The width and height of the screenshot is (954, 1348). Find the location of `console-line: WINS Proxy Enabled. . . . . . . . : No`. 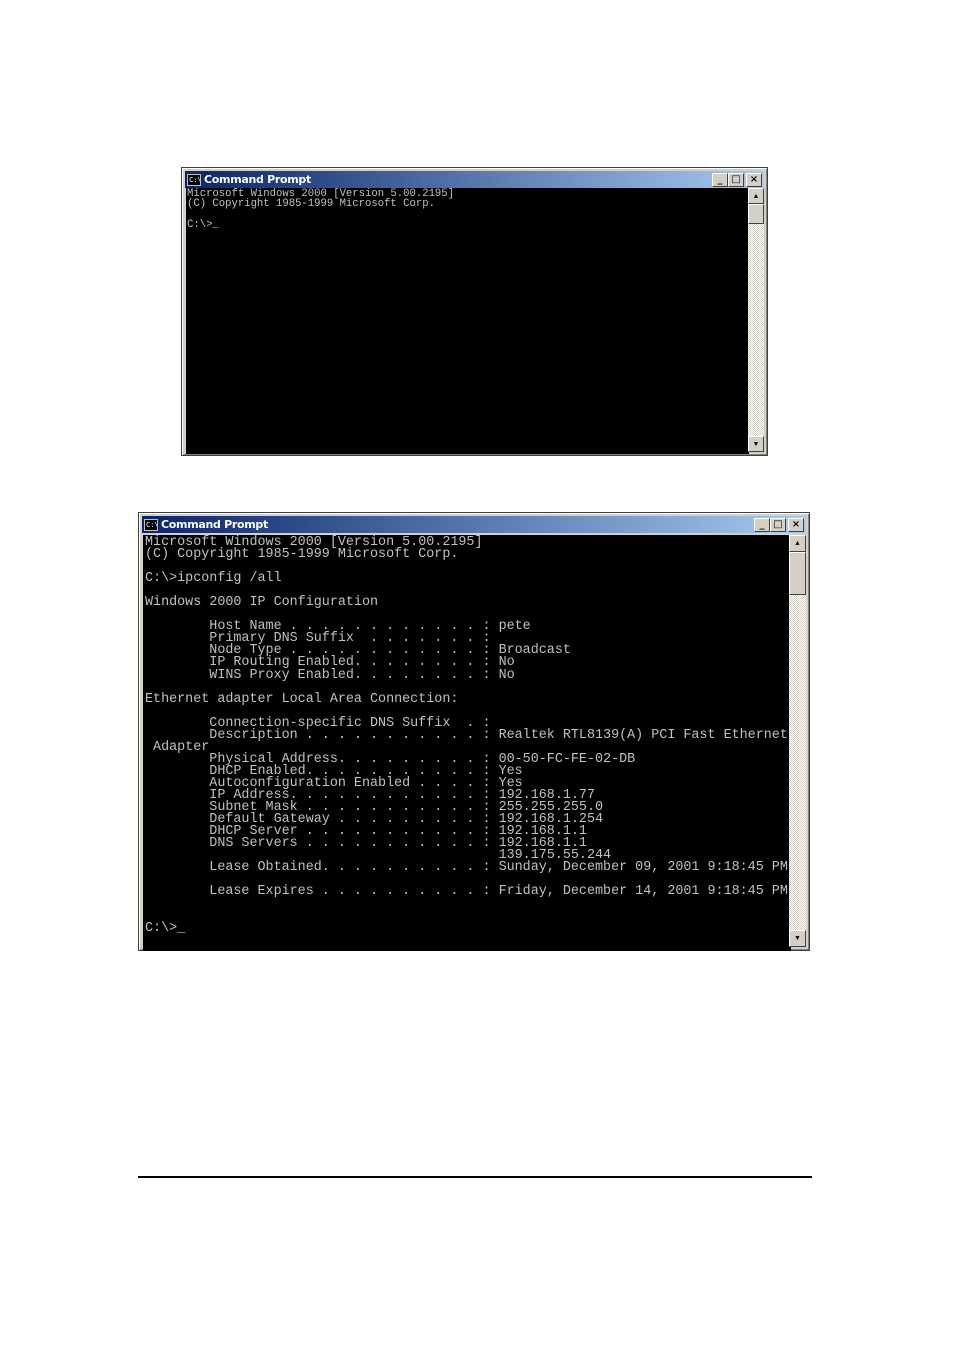

console-line: WINS Proxy Enabled. . . . . . . . : No is located at coordinates (330, 675).